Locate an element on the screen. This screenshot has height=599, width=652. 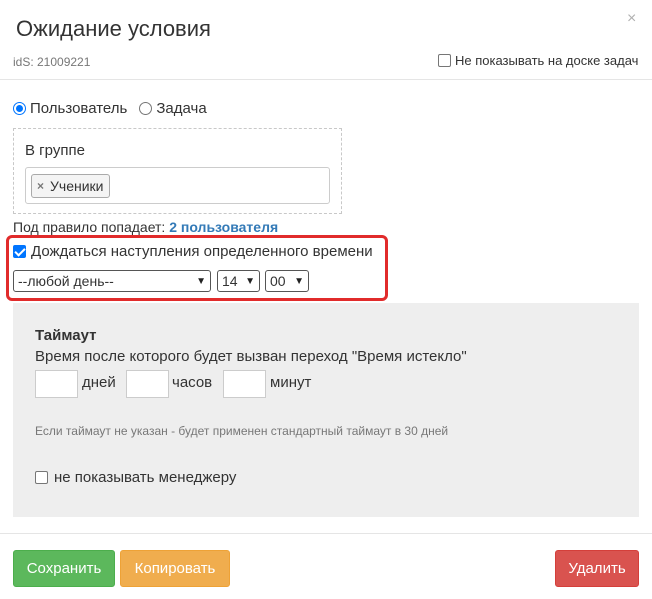
timeout-hours-input is located at coordinates (147, 384).